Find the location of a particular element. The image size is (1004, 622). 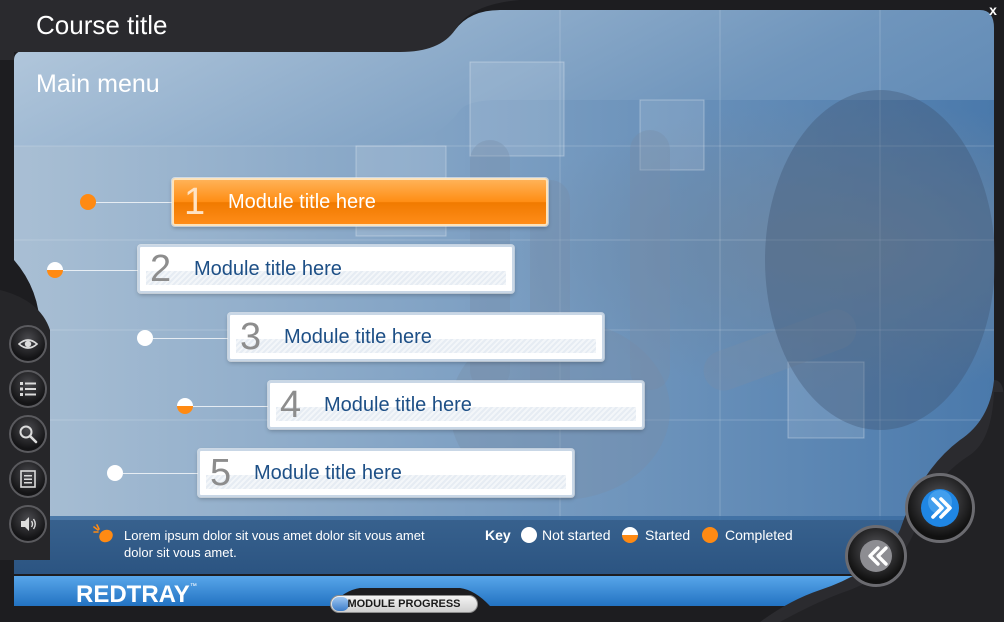

audio-button is located at coordinates (28, 524).